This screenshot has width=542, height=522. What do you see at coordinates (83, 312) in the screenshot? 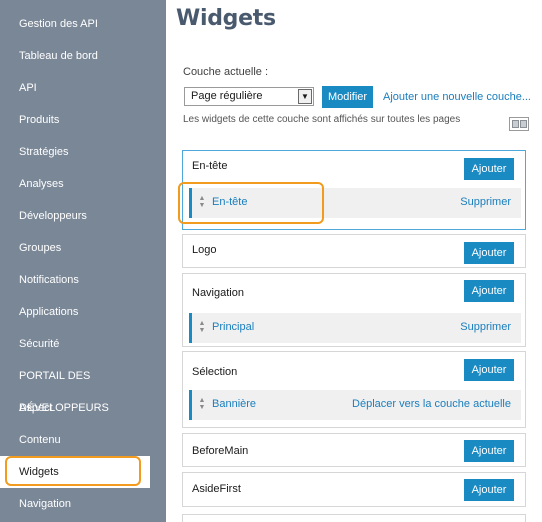
I see `sidebar-item-applications: Applications` at bounding box center [83, 312].